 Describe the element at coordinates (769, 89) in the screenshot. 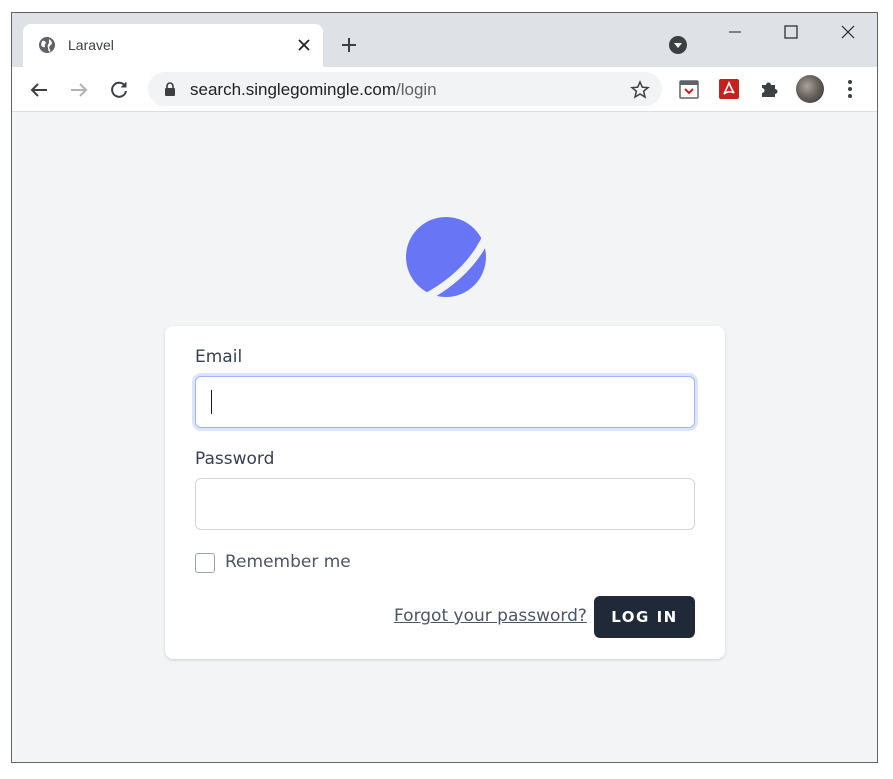

I see `puzzle-icon` at that location.